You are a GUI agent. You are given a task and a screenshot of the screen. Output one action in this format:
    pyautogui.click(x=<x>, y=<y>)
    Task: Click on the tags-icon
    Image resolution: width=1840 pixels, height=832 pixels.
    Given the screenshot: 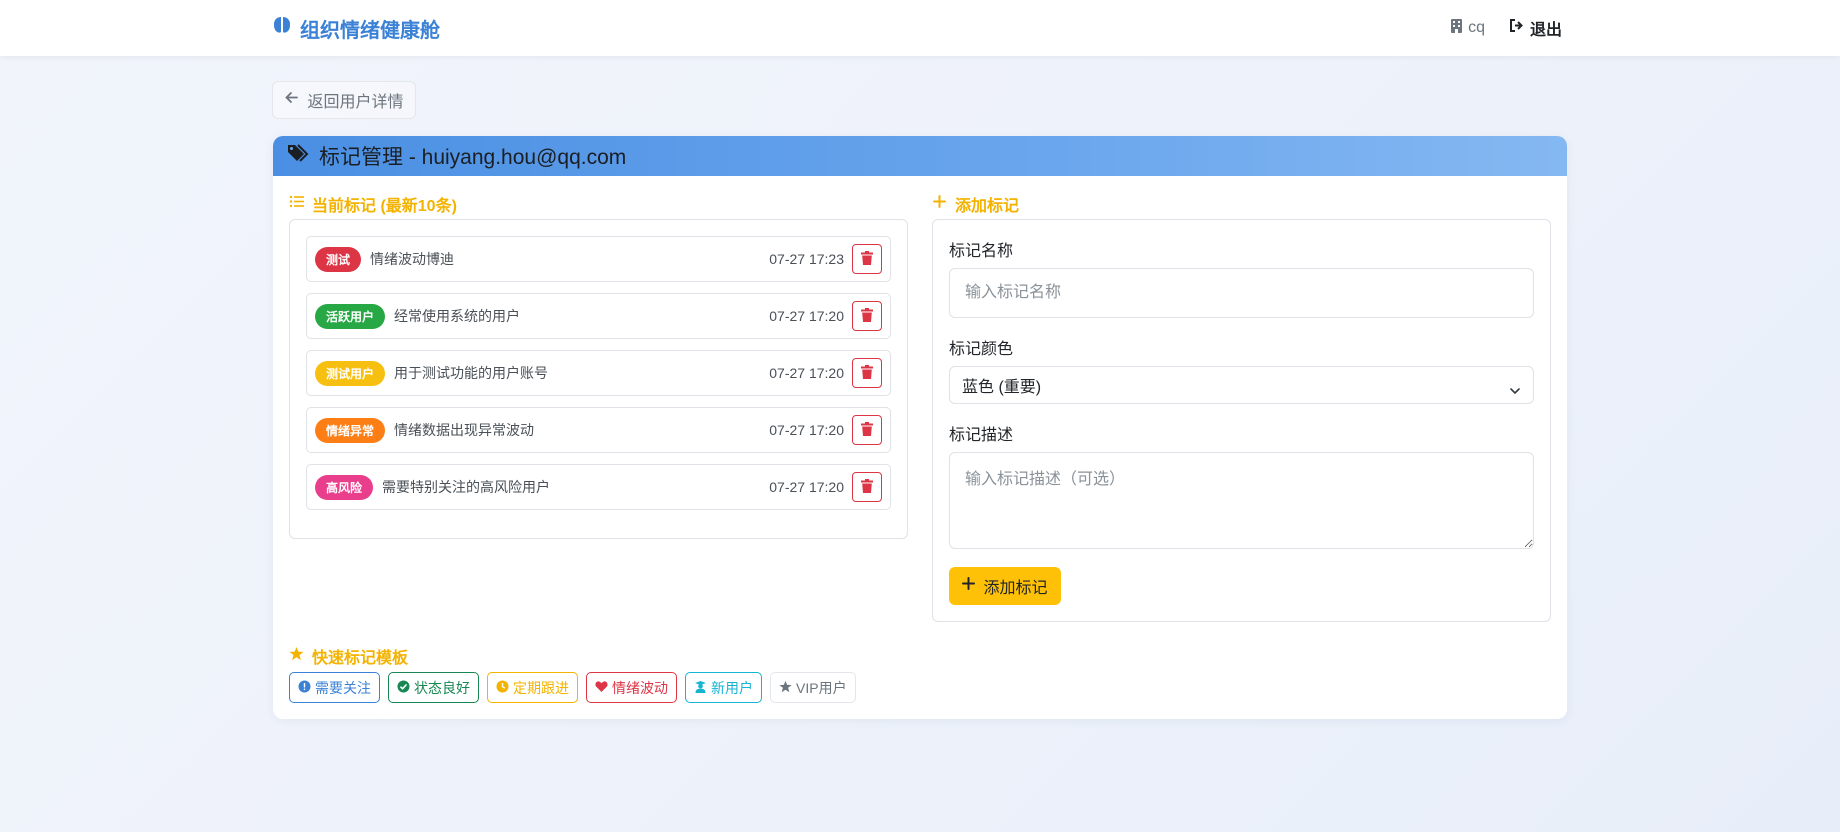 What is the action you would take?
    pyautogui.click(x=298, y=156)
    